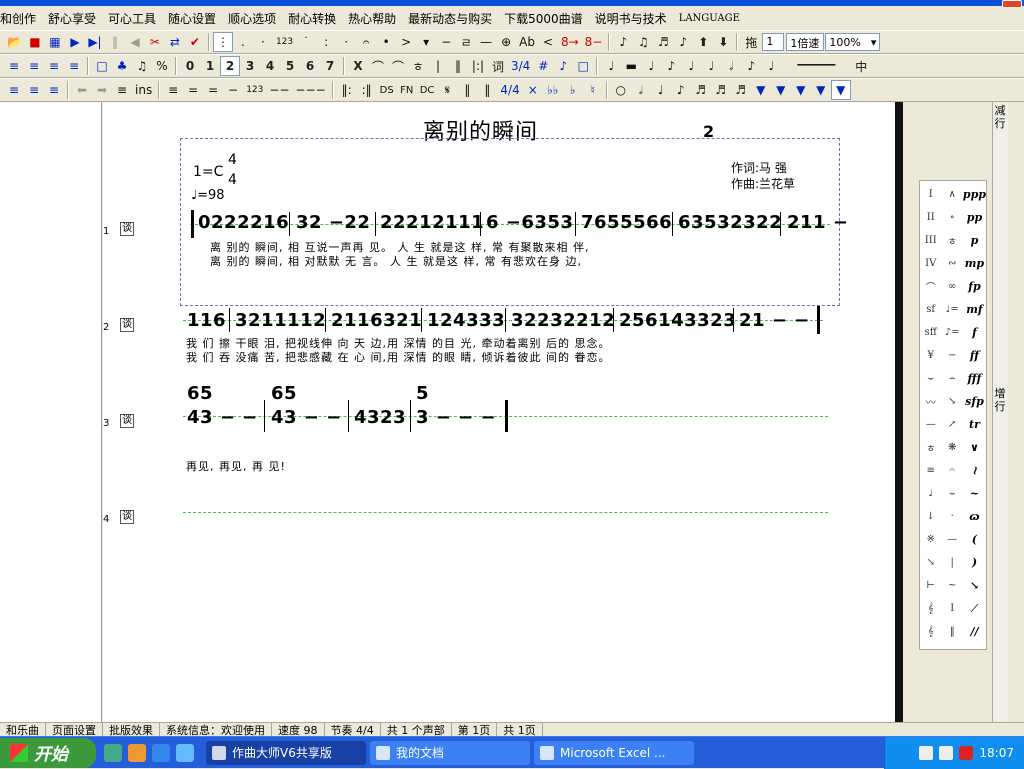 This screenshot has width=1024, height=769. I want to click on tempo-marking: ♩=98, so click(208, 195).